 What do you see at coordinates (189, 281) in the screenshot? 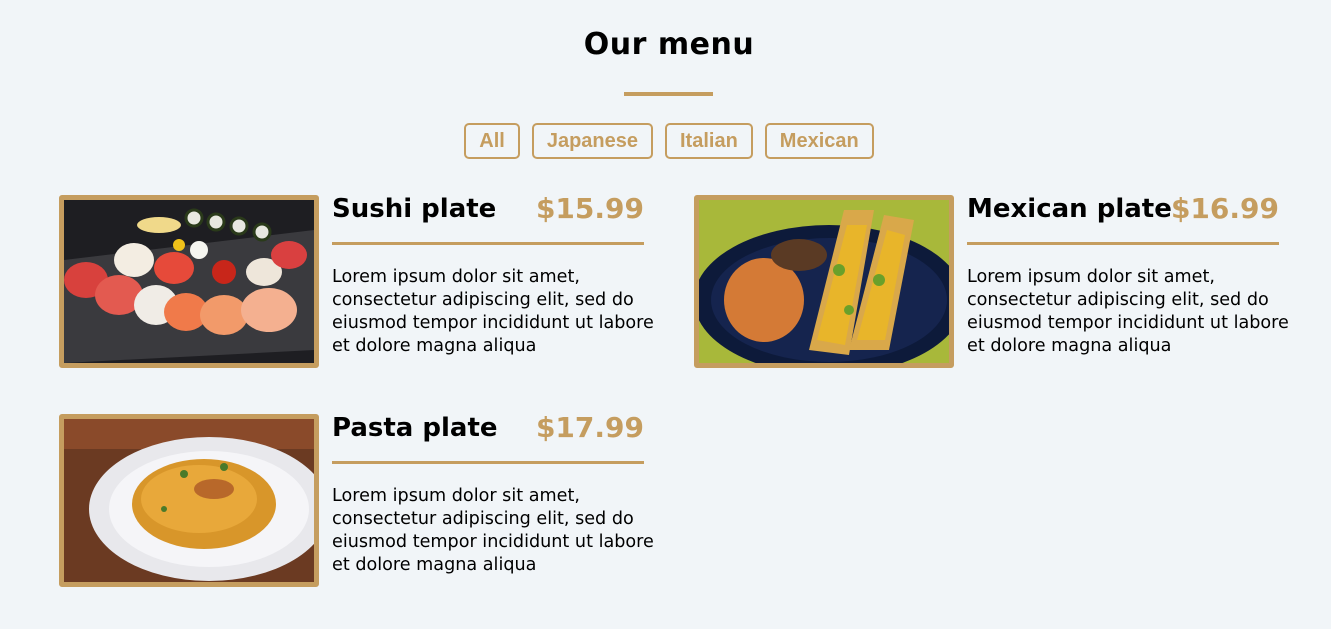
I see `sushi-photo` at bounding box center [189, 281].